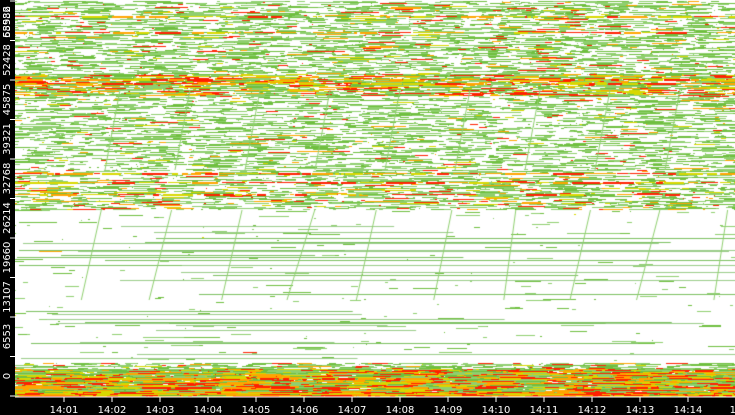  What do you see at coordinates (352, 410) in the screenshot?
I see `x-tick-label: 14:07` at bounding box center [352, 410].